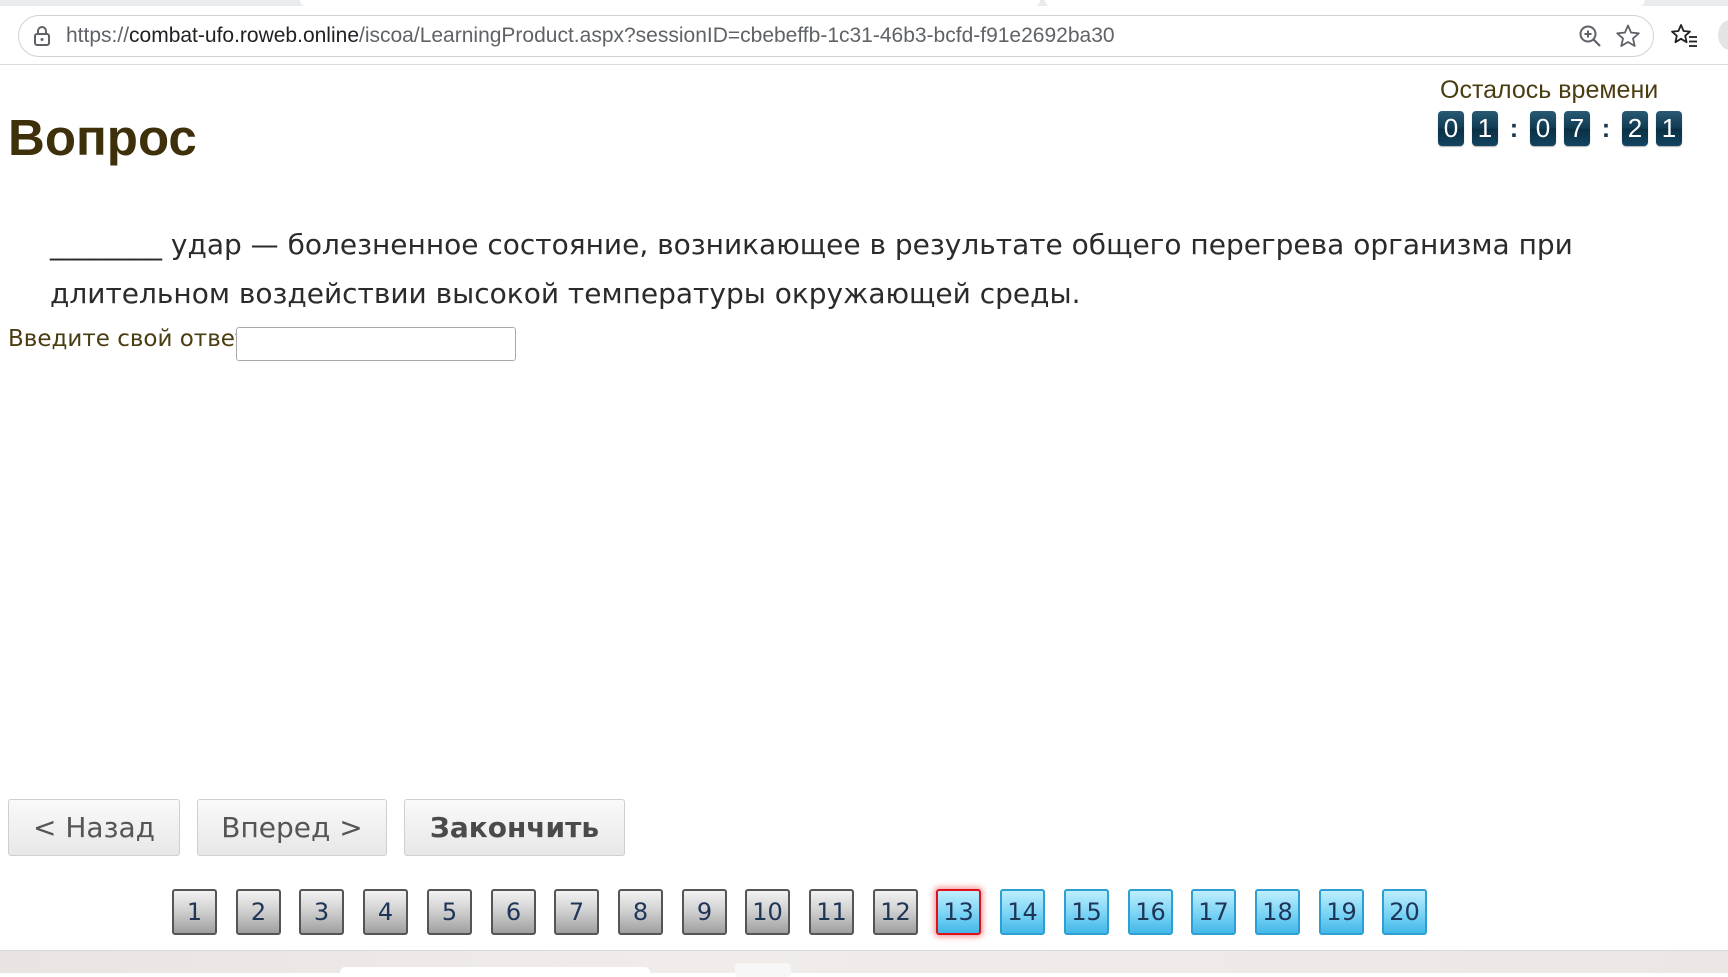 The width and height of the screenshot is (1728, 977). I want to click on star-icon, so click(1628, 36).